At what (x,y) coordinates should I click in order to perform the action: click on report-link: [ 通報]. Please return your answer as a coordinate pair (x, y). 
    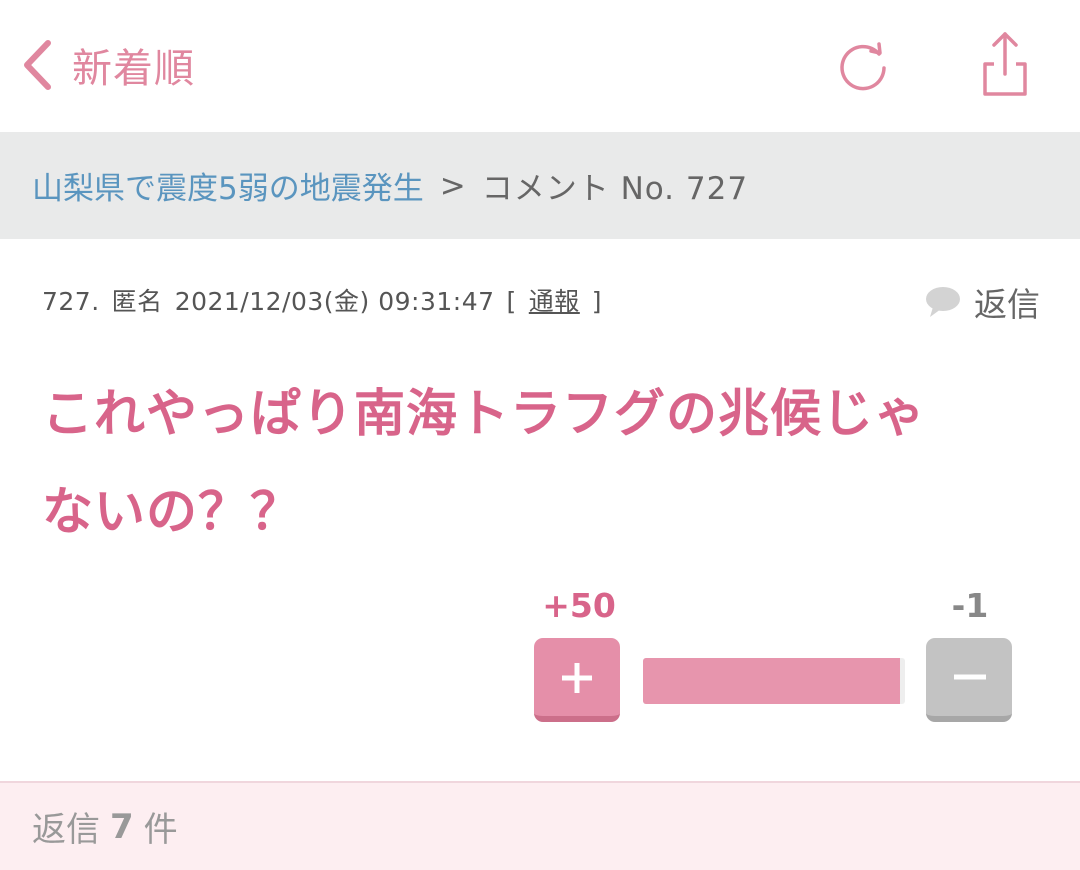
    Looking at the image, I should click on (561, 301).